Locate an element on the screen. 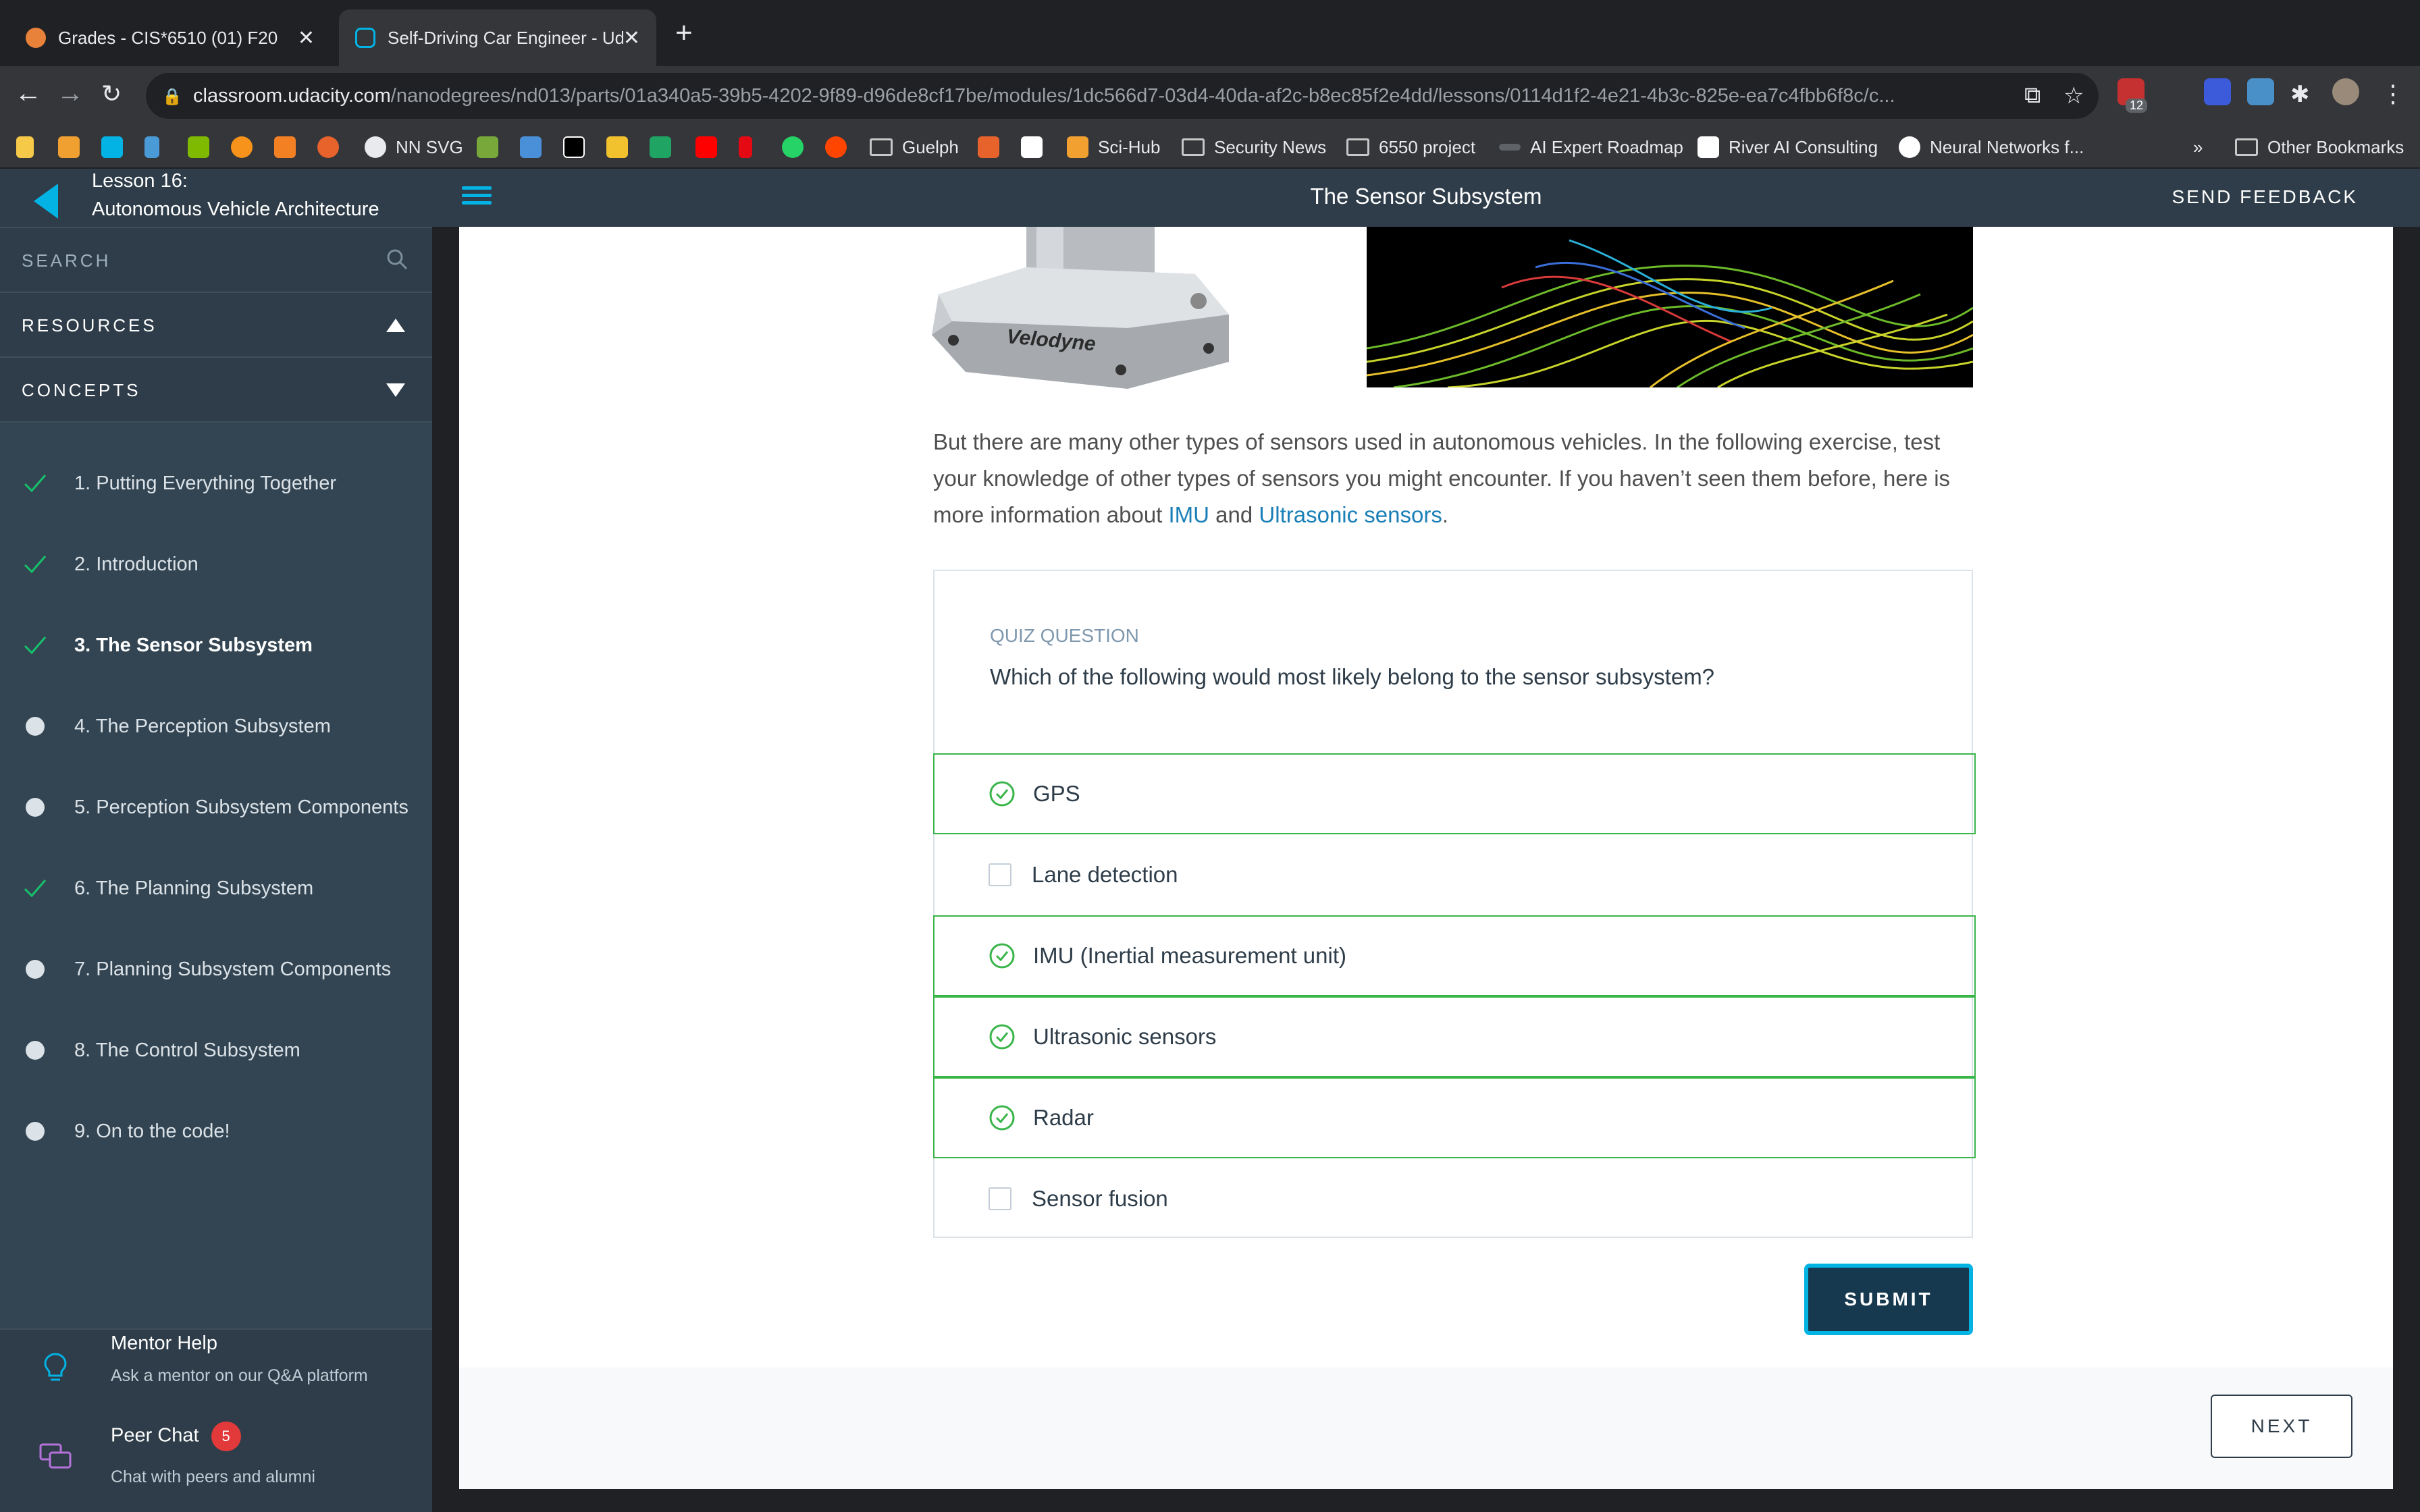 The image size is (2420, 1512). bookmark-guelph: Guelph is located at coordinates (914, 147).